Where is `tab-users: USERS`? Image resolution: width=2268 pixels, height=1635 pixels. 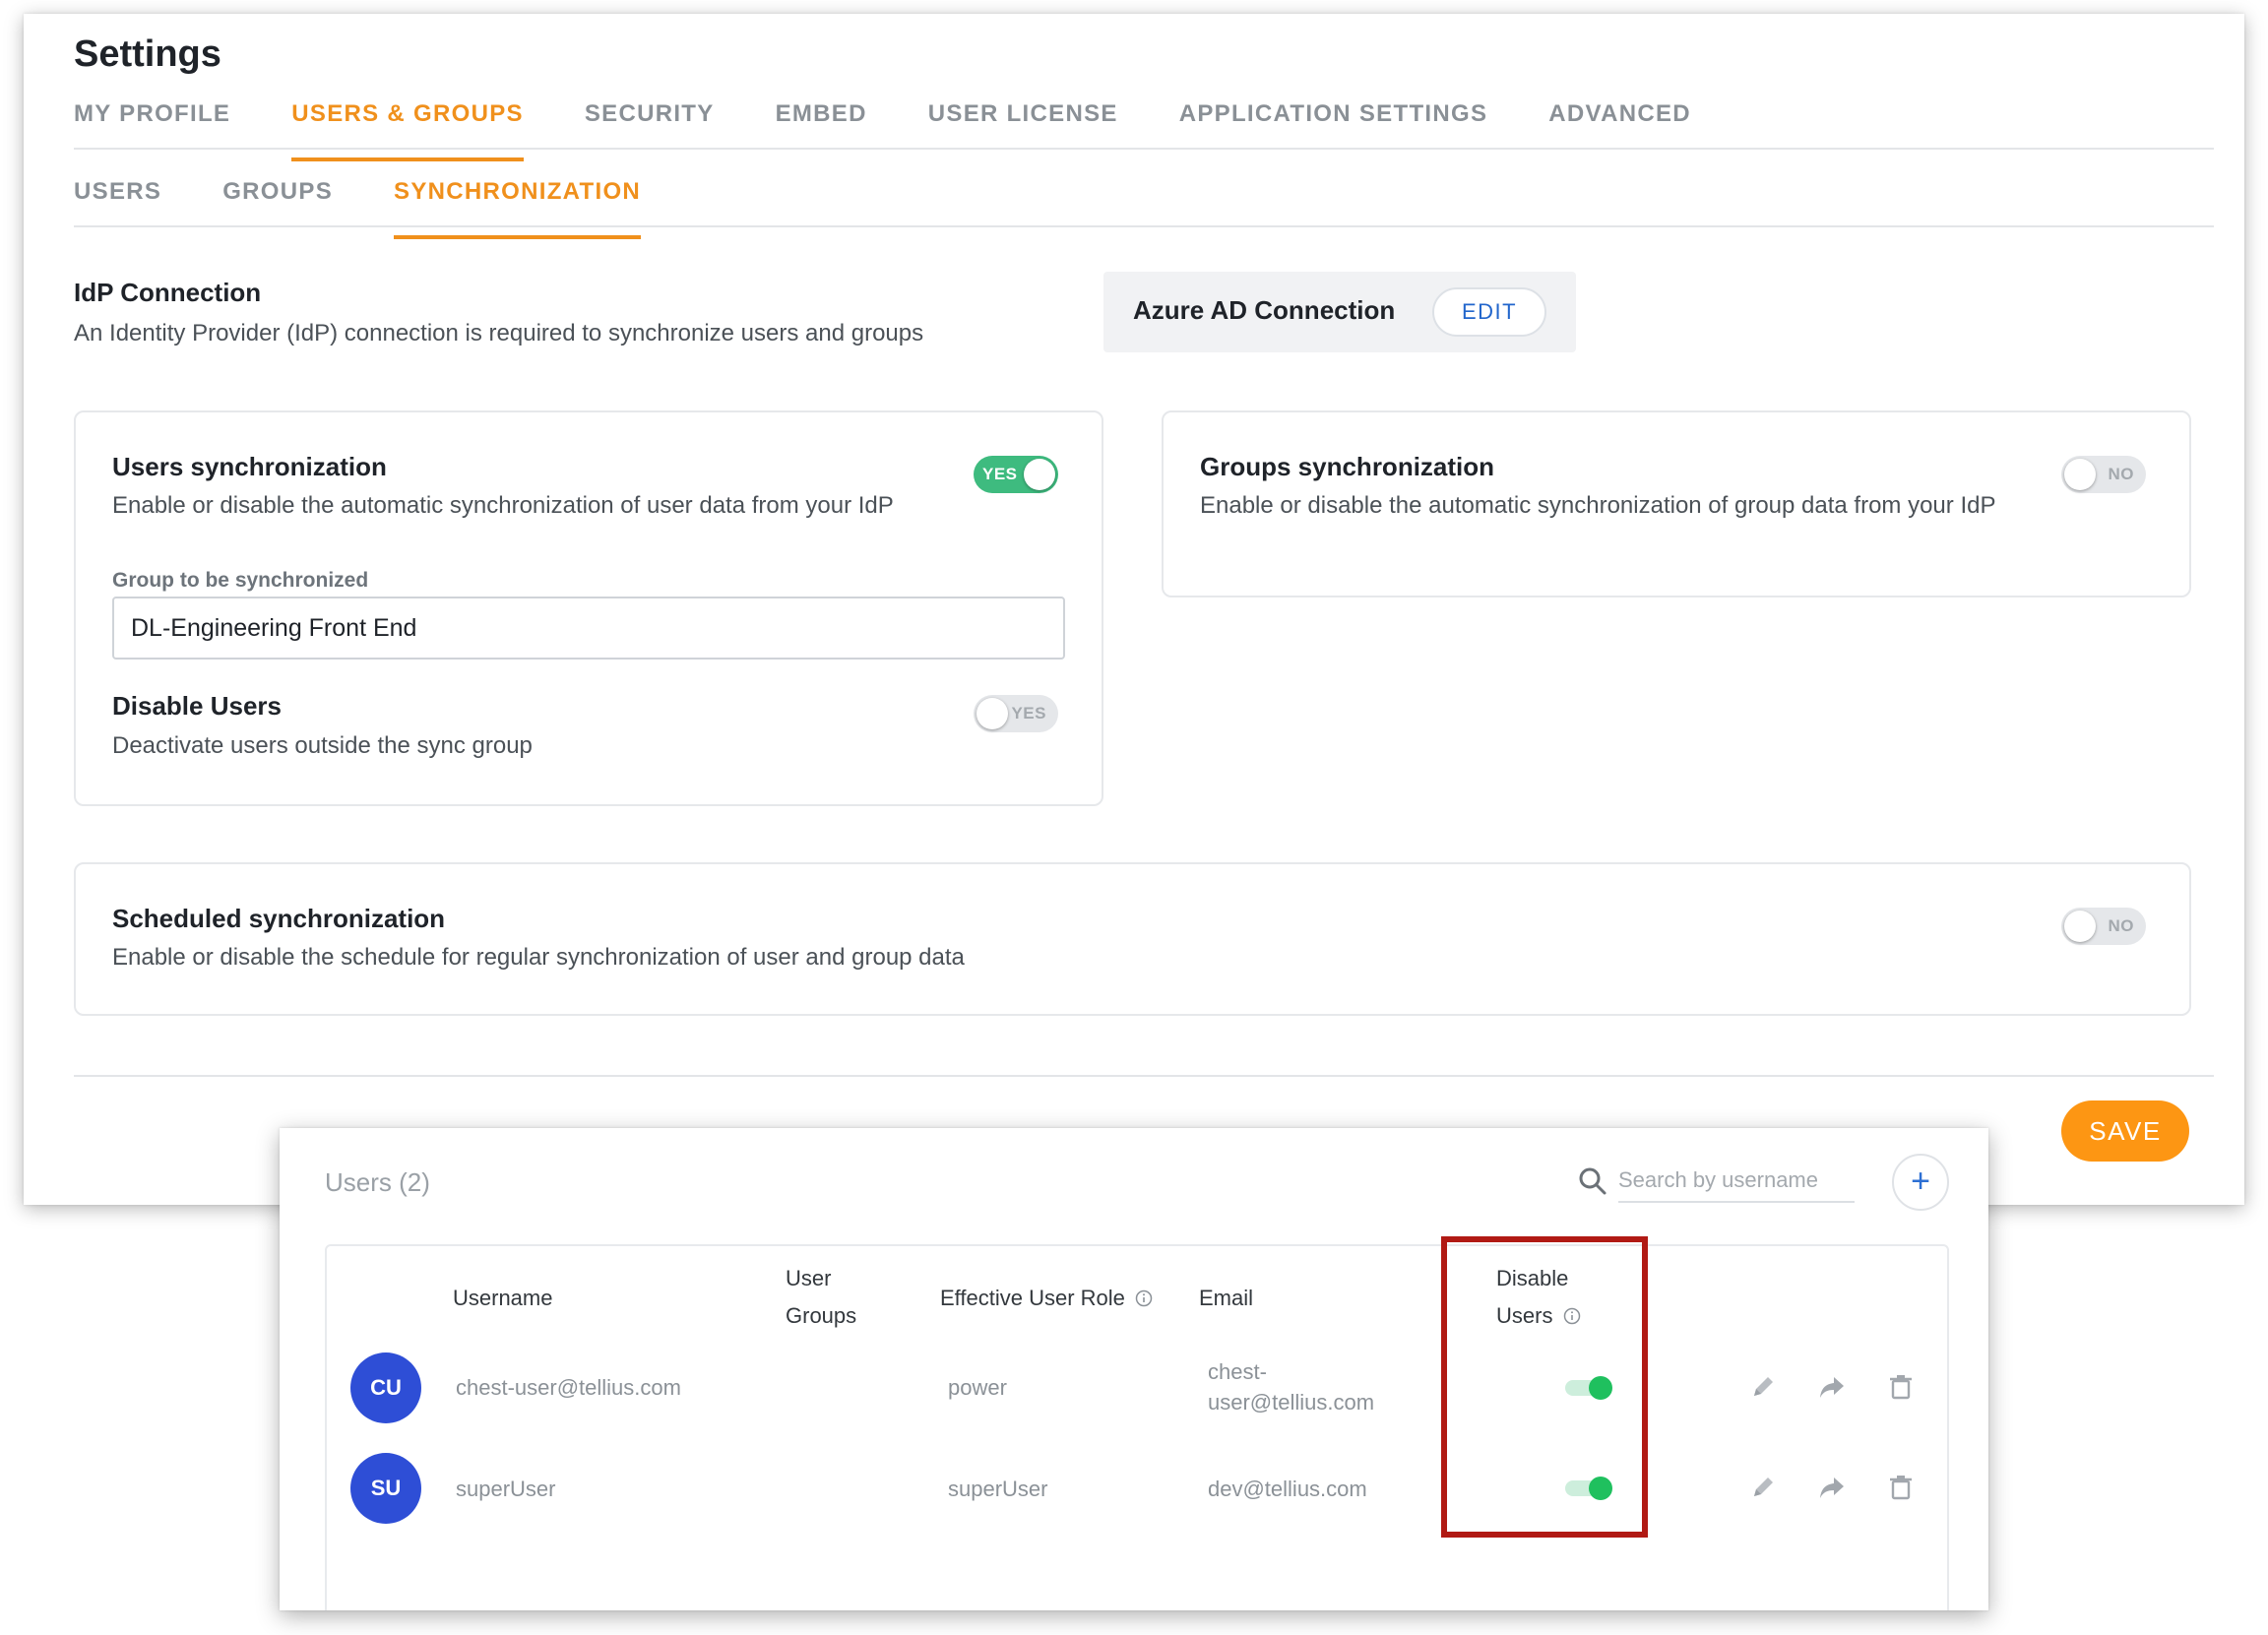
tab-users: USERS is located at coordinates (117, 208).